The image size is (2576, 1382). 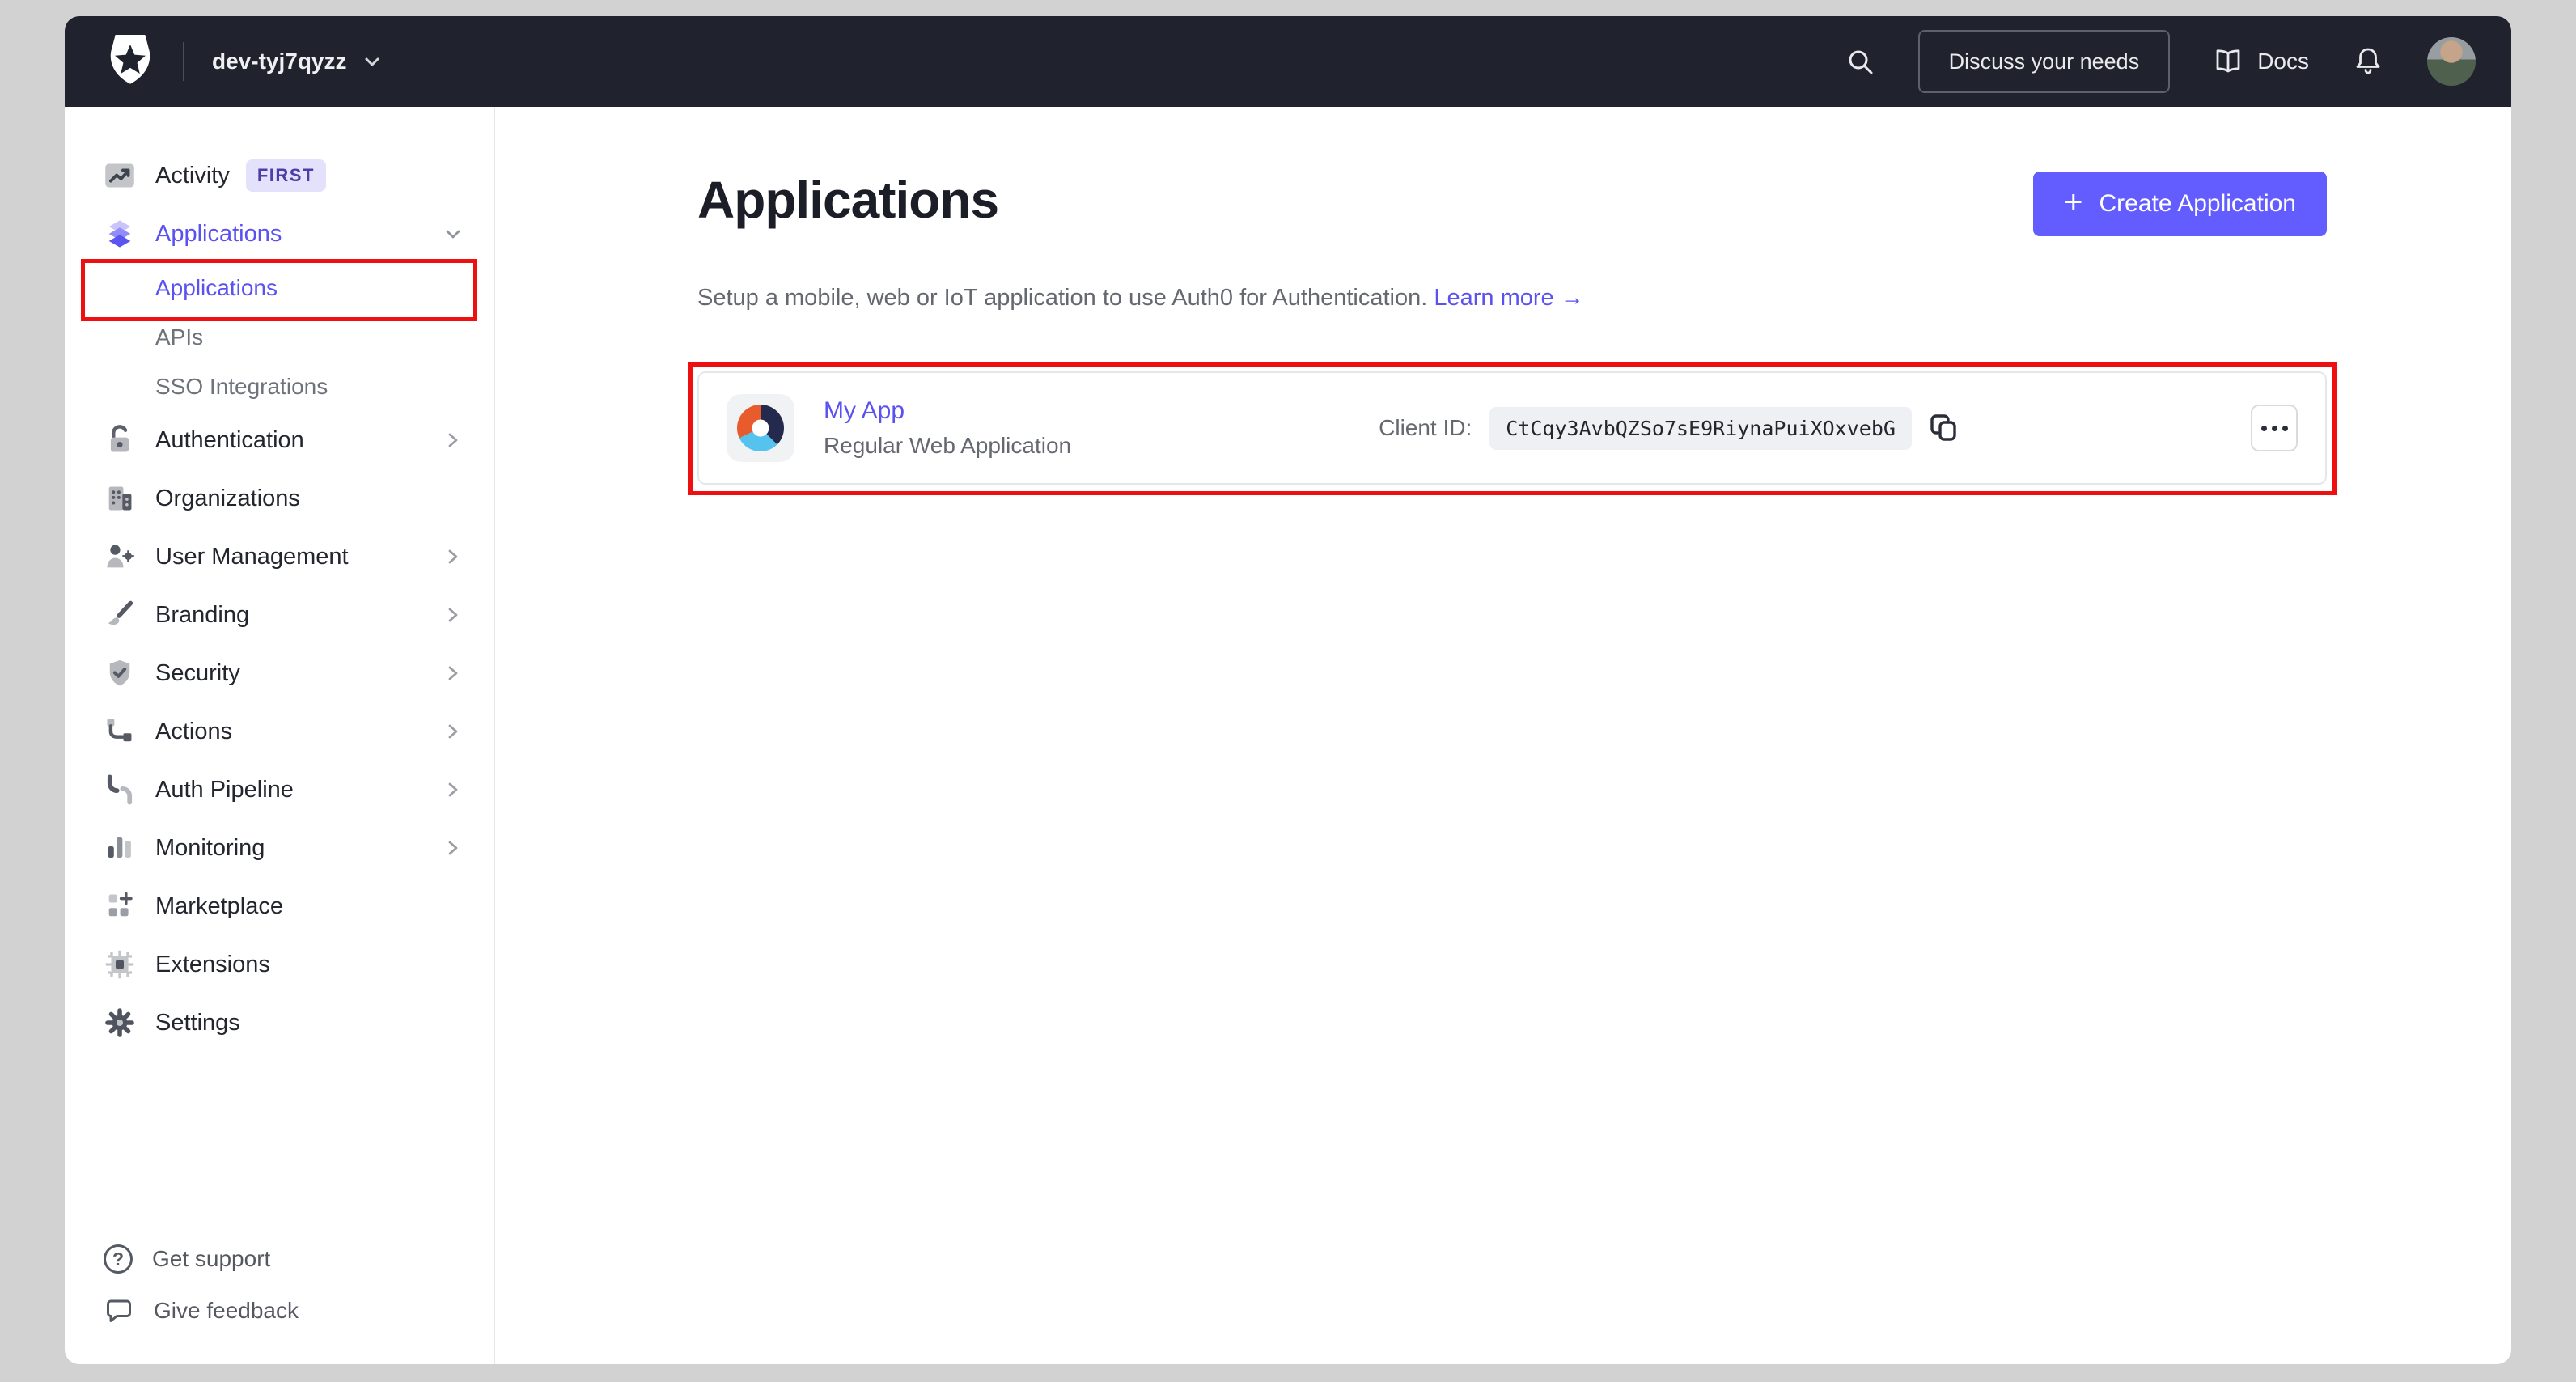 I want to click on user-gear-icon, so click(x=120, y=557).